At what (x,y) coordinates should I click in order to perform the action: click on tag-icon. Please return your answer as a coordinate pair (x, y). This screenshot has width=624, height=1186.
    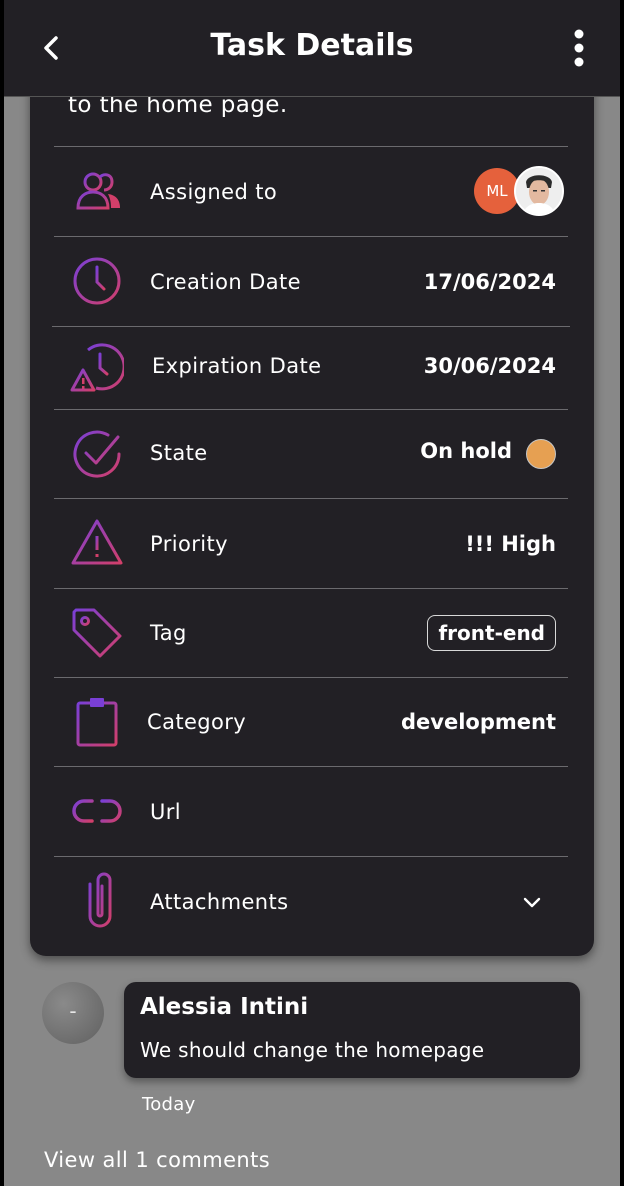
    Looking at the image, I should click on (97, 633).